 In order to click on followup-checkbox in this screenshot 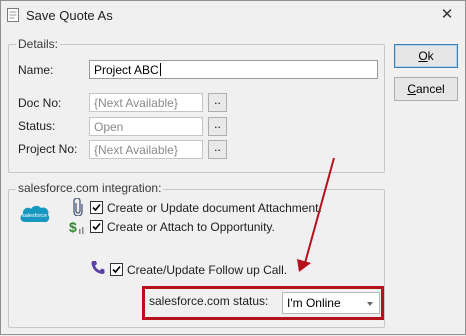, I will do `click(116, 269)`.